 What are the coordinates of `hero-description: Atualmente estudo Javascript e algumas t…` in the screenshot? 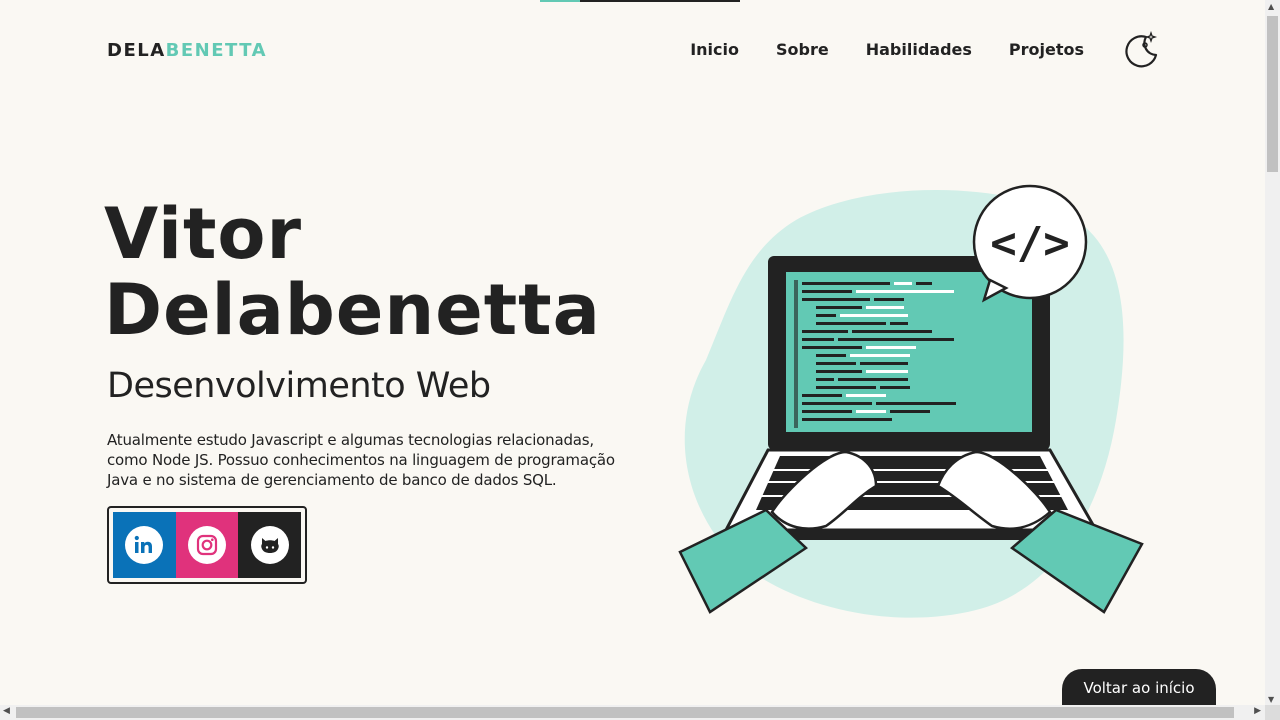 It's located at (361, 460).